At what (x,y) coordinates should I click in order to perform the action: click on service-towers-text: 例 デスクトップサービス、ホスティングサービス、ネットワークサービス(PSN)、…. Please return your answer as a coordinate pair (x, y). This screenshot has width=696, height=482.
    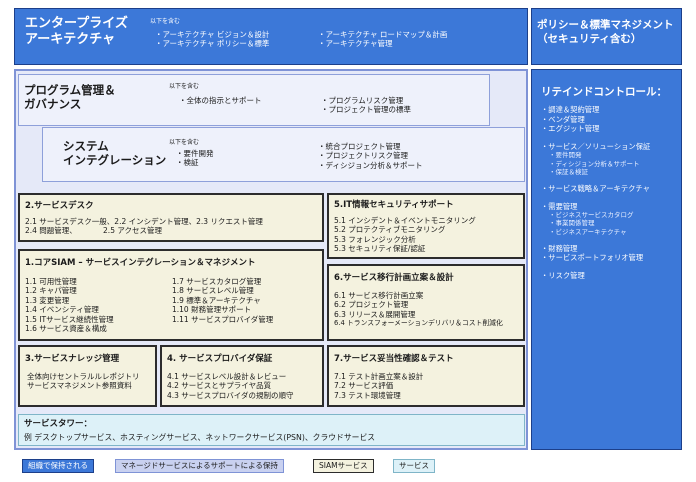
    Looking at the image, I should click on (200, 437).